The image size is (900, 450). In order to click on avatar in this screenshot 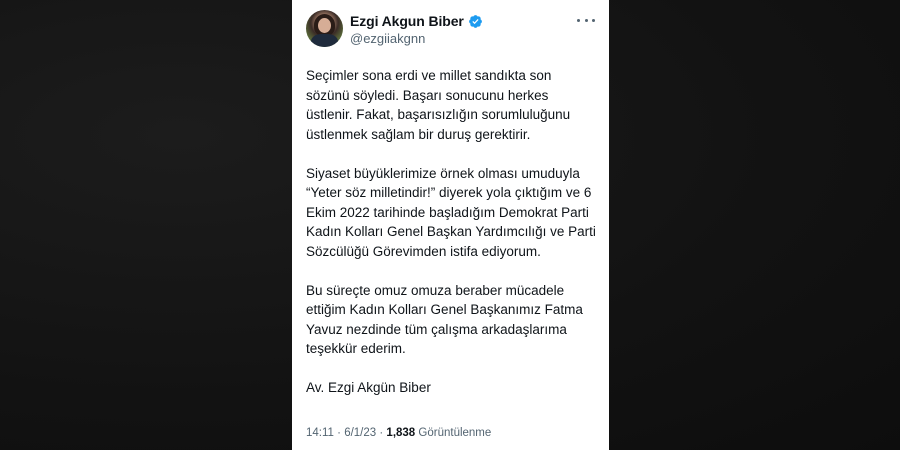, I will do `click(324, 28)`.